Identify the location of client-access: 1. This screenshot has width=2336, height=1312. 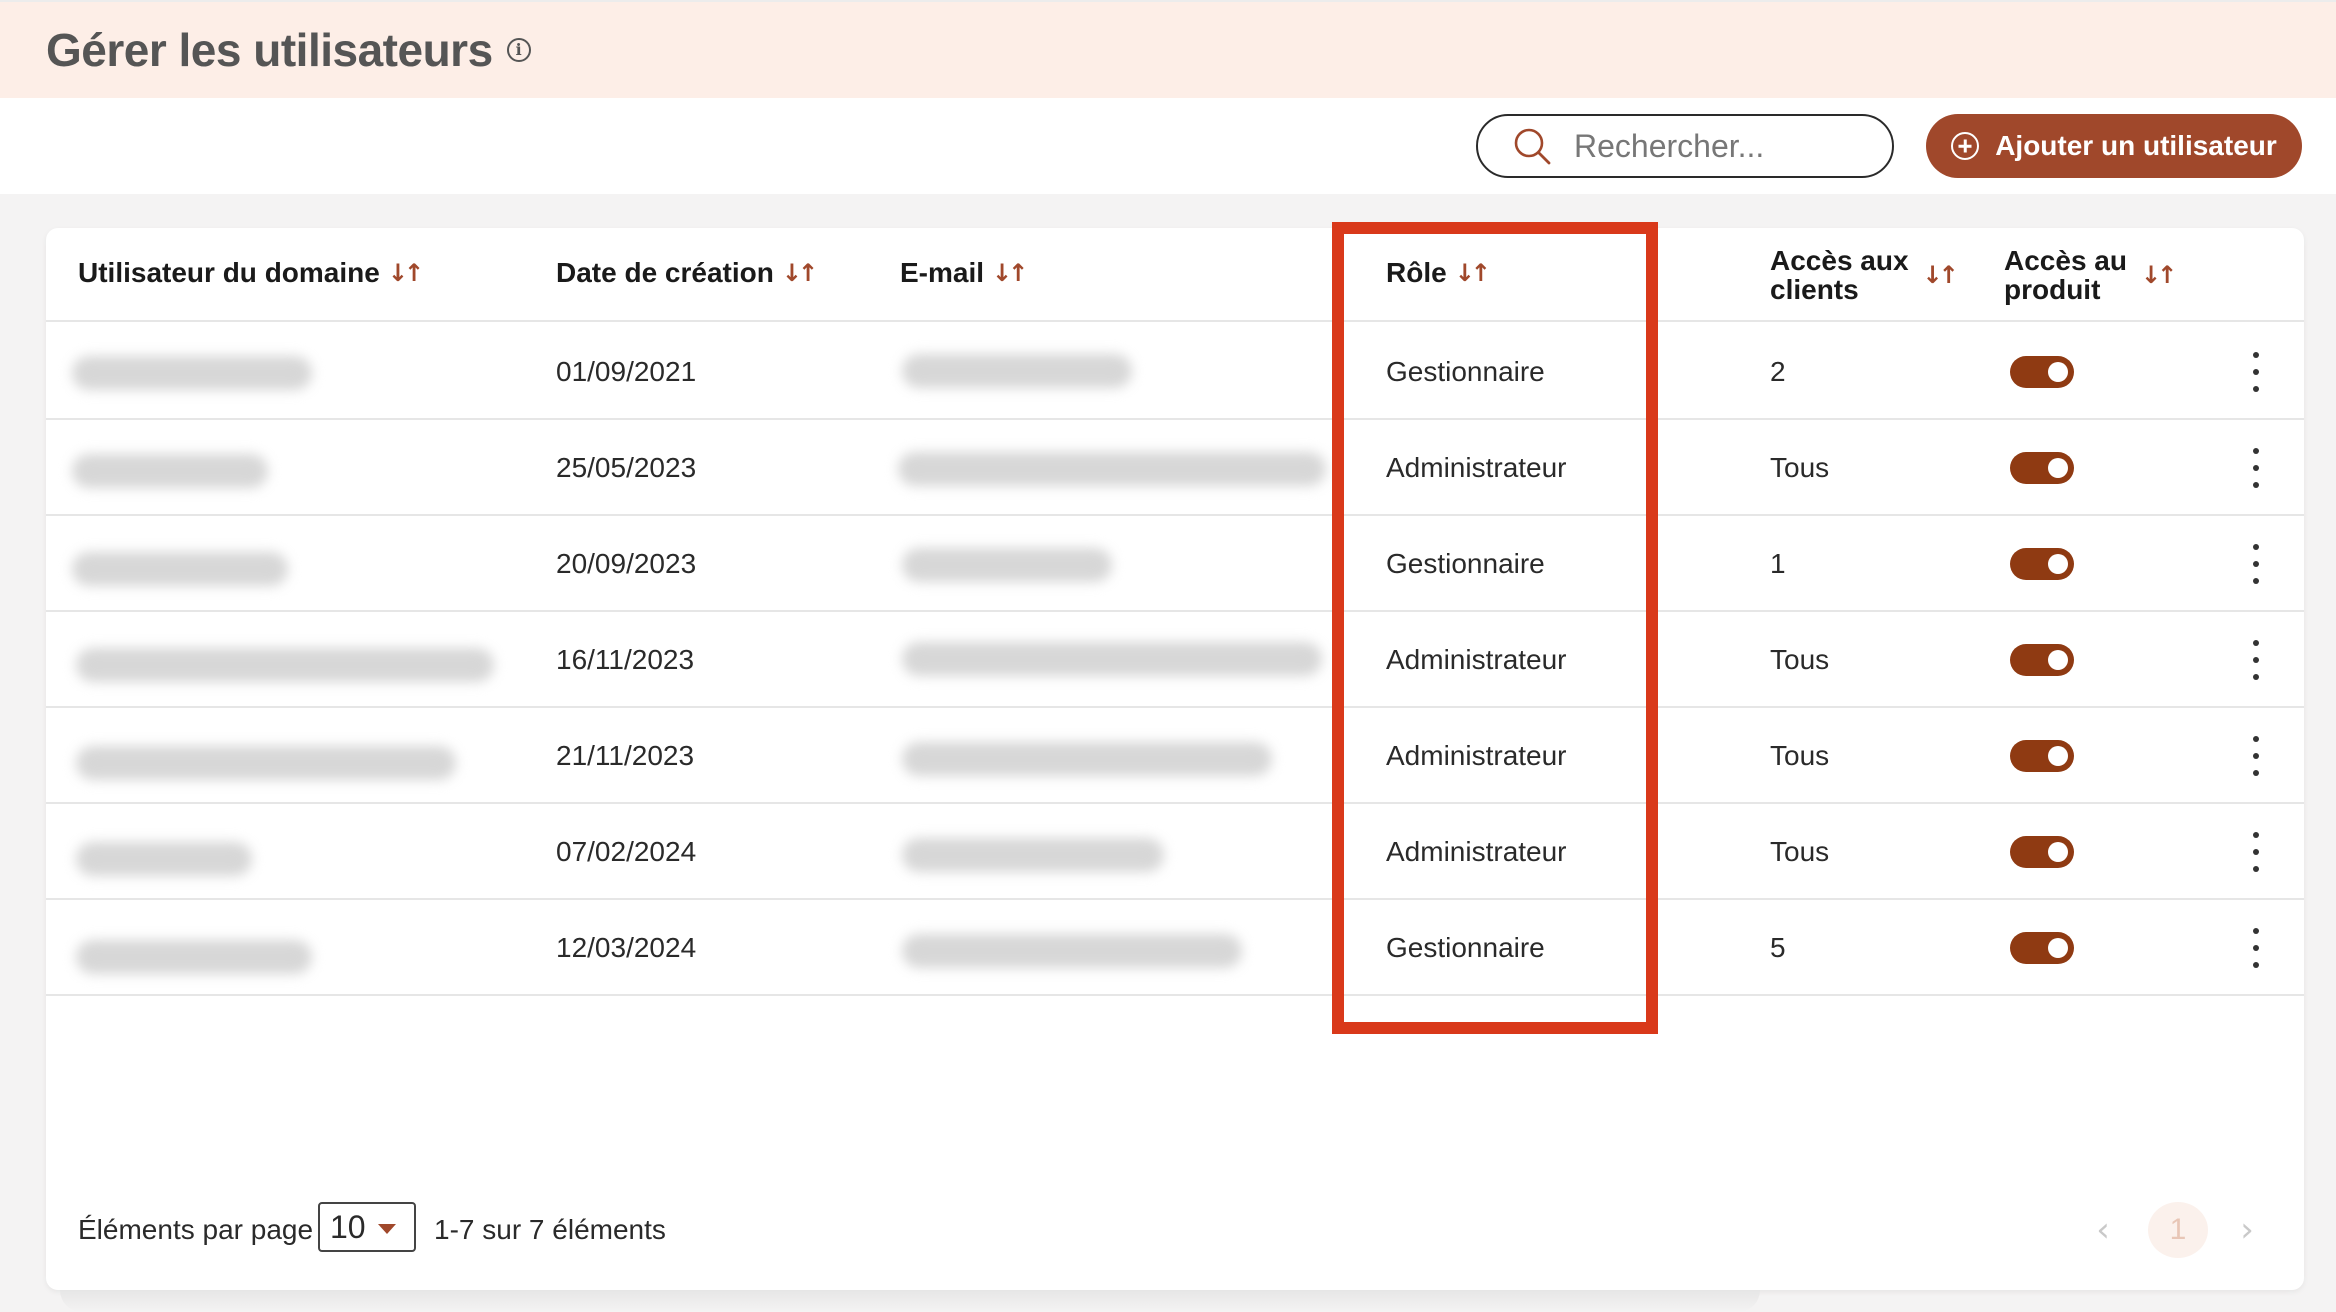
(1778, 563).